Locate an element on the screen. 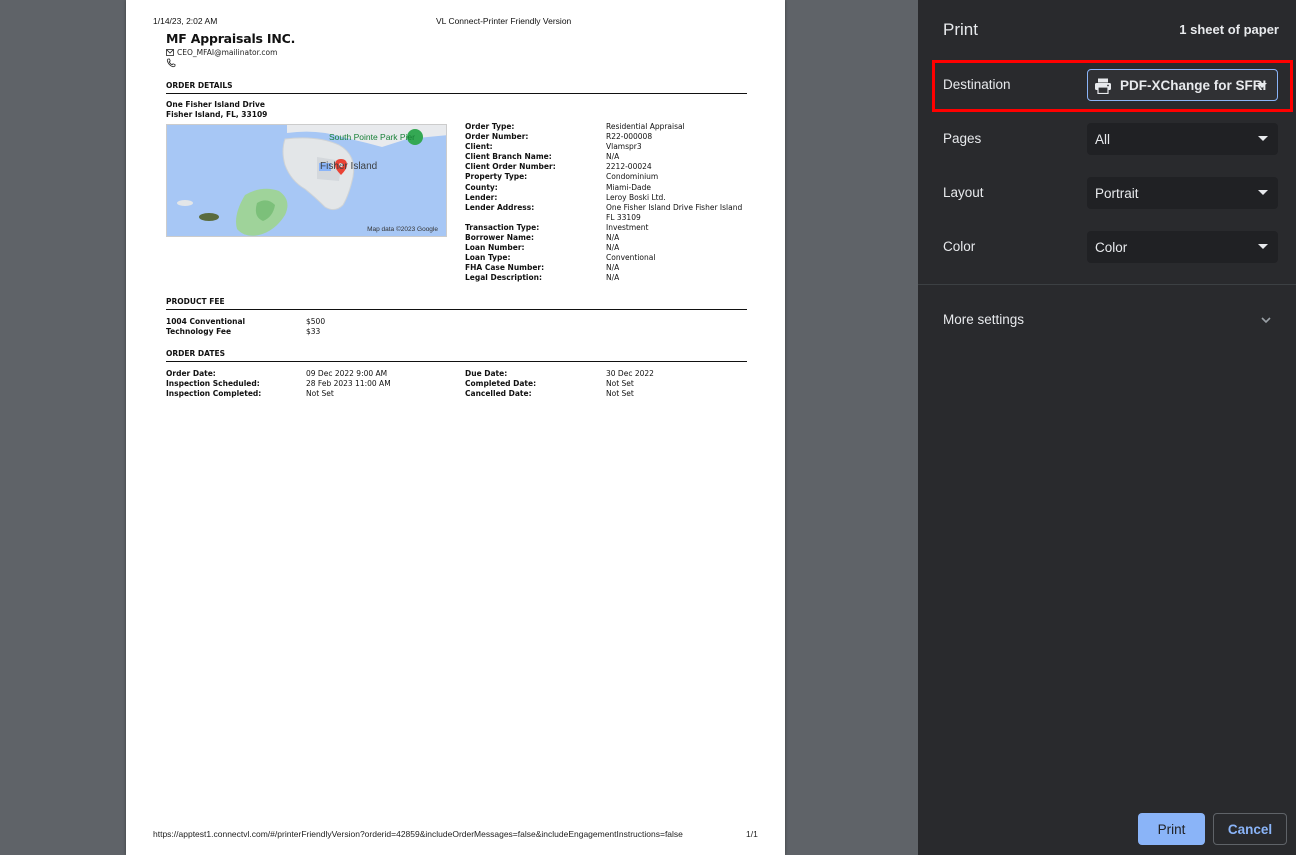 The width and height of the screenshot is (1296, 855). field-key: Order Number: is located at coordinates (497, 137).